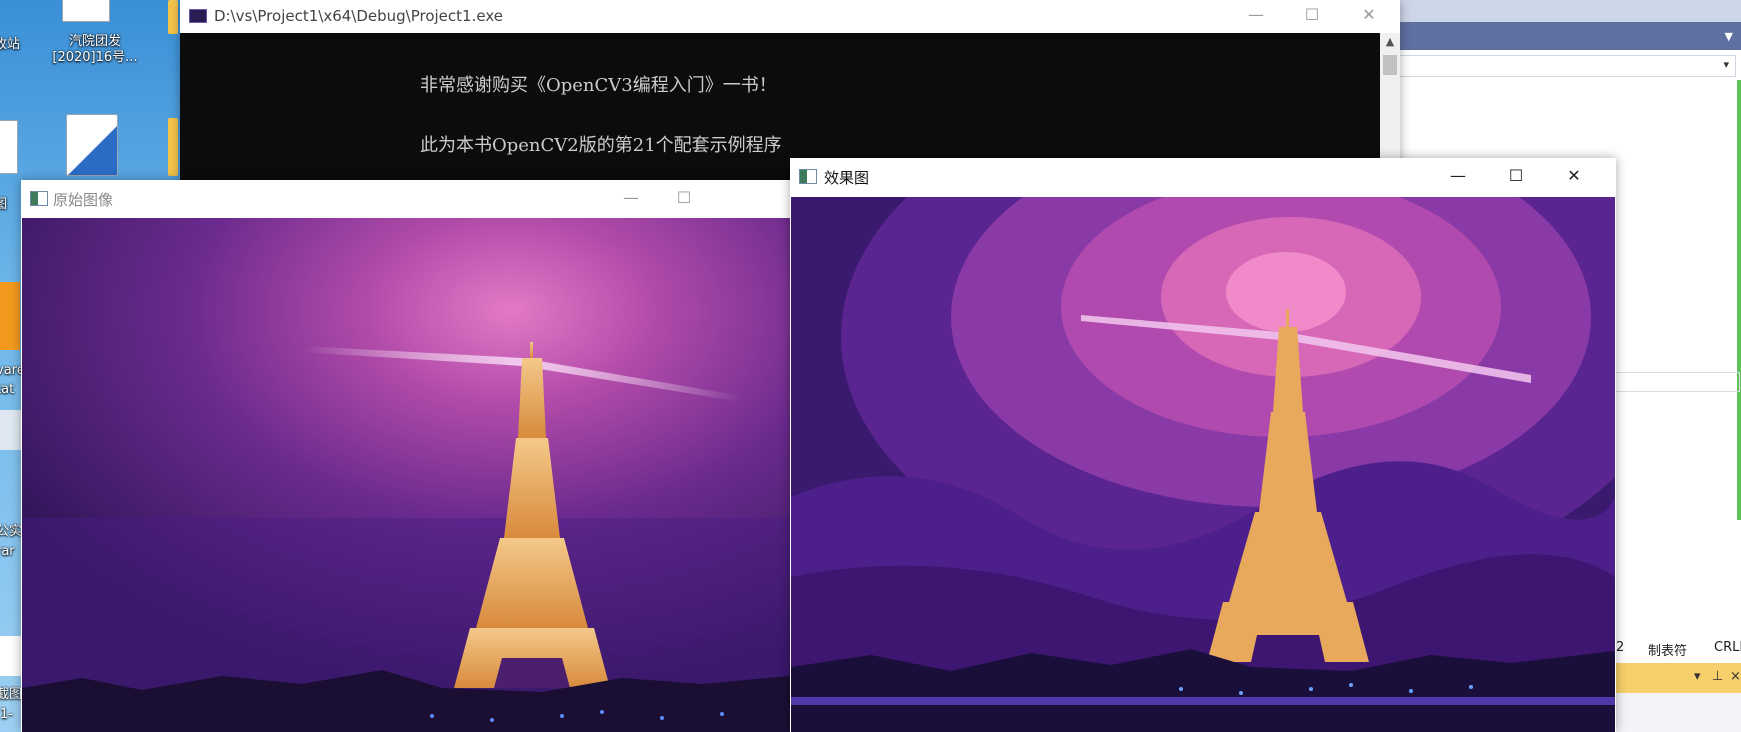 This screenshot has height=732, width=1741. Describe the element at coordinates (1717, 676) in the screenshot. I see `pin-icon: ⊥` at that location.